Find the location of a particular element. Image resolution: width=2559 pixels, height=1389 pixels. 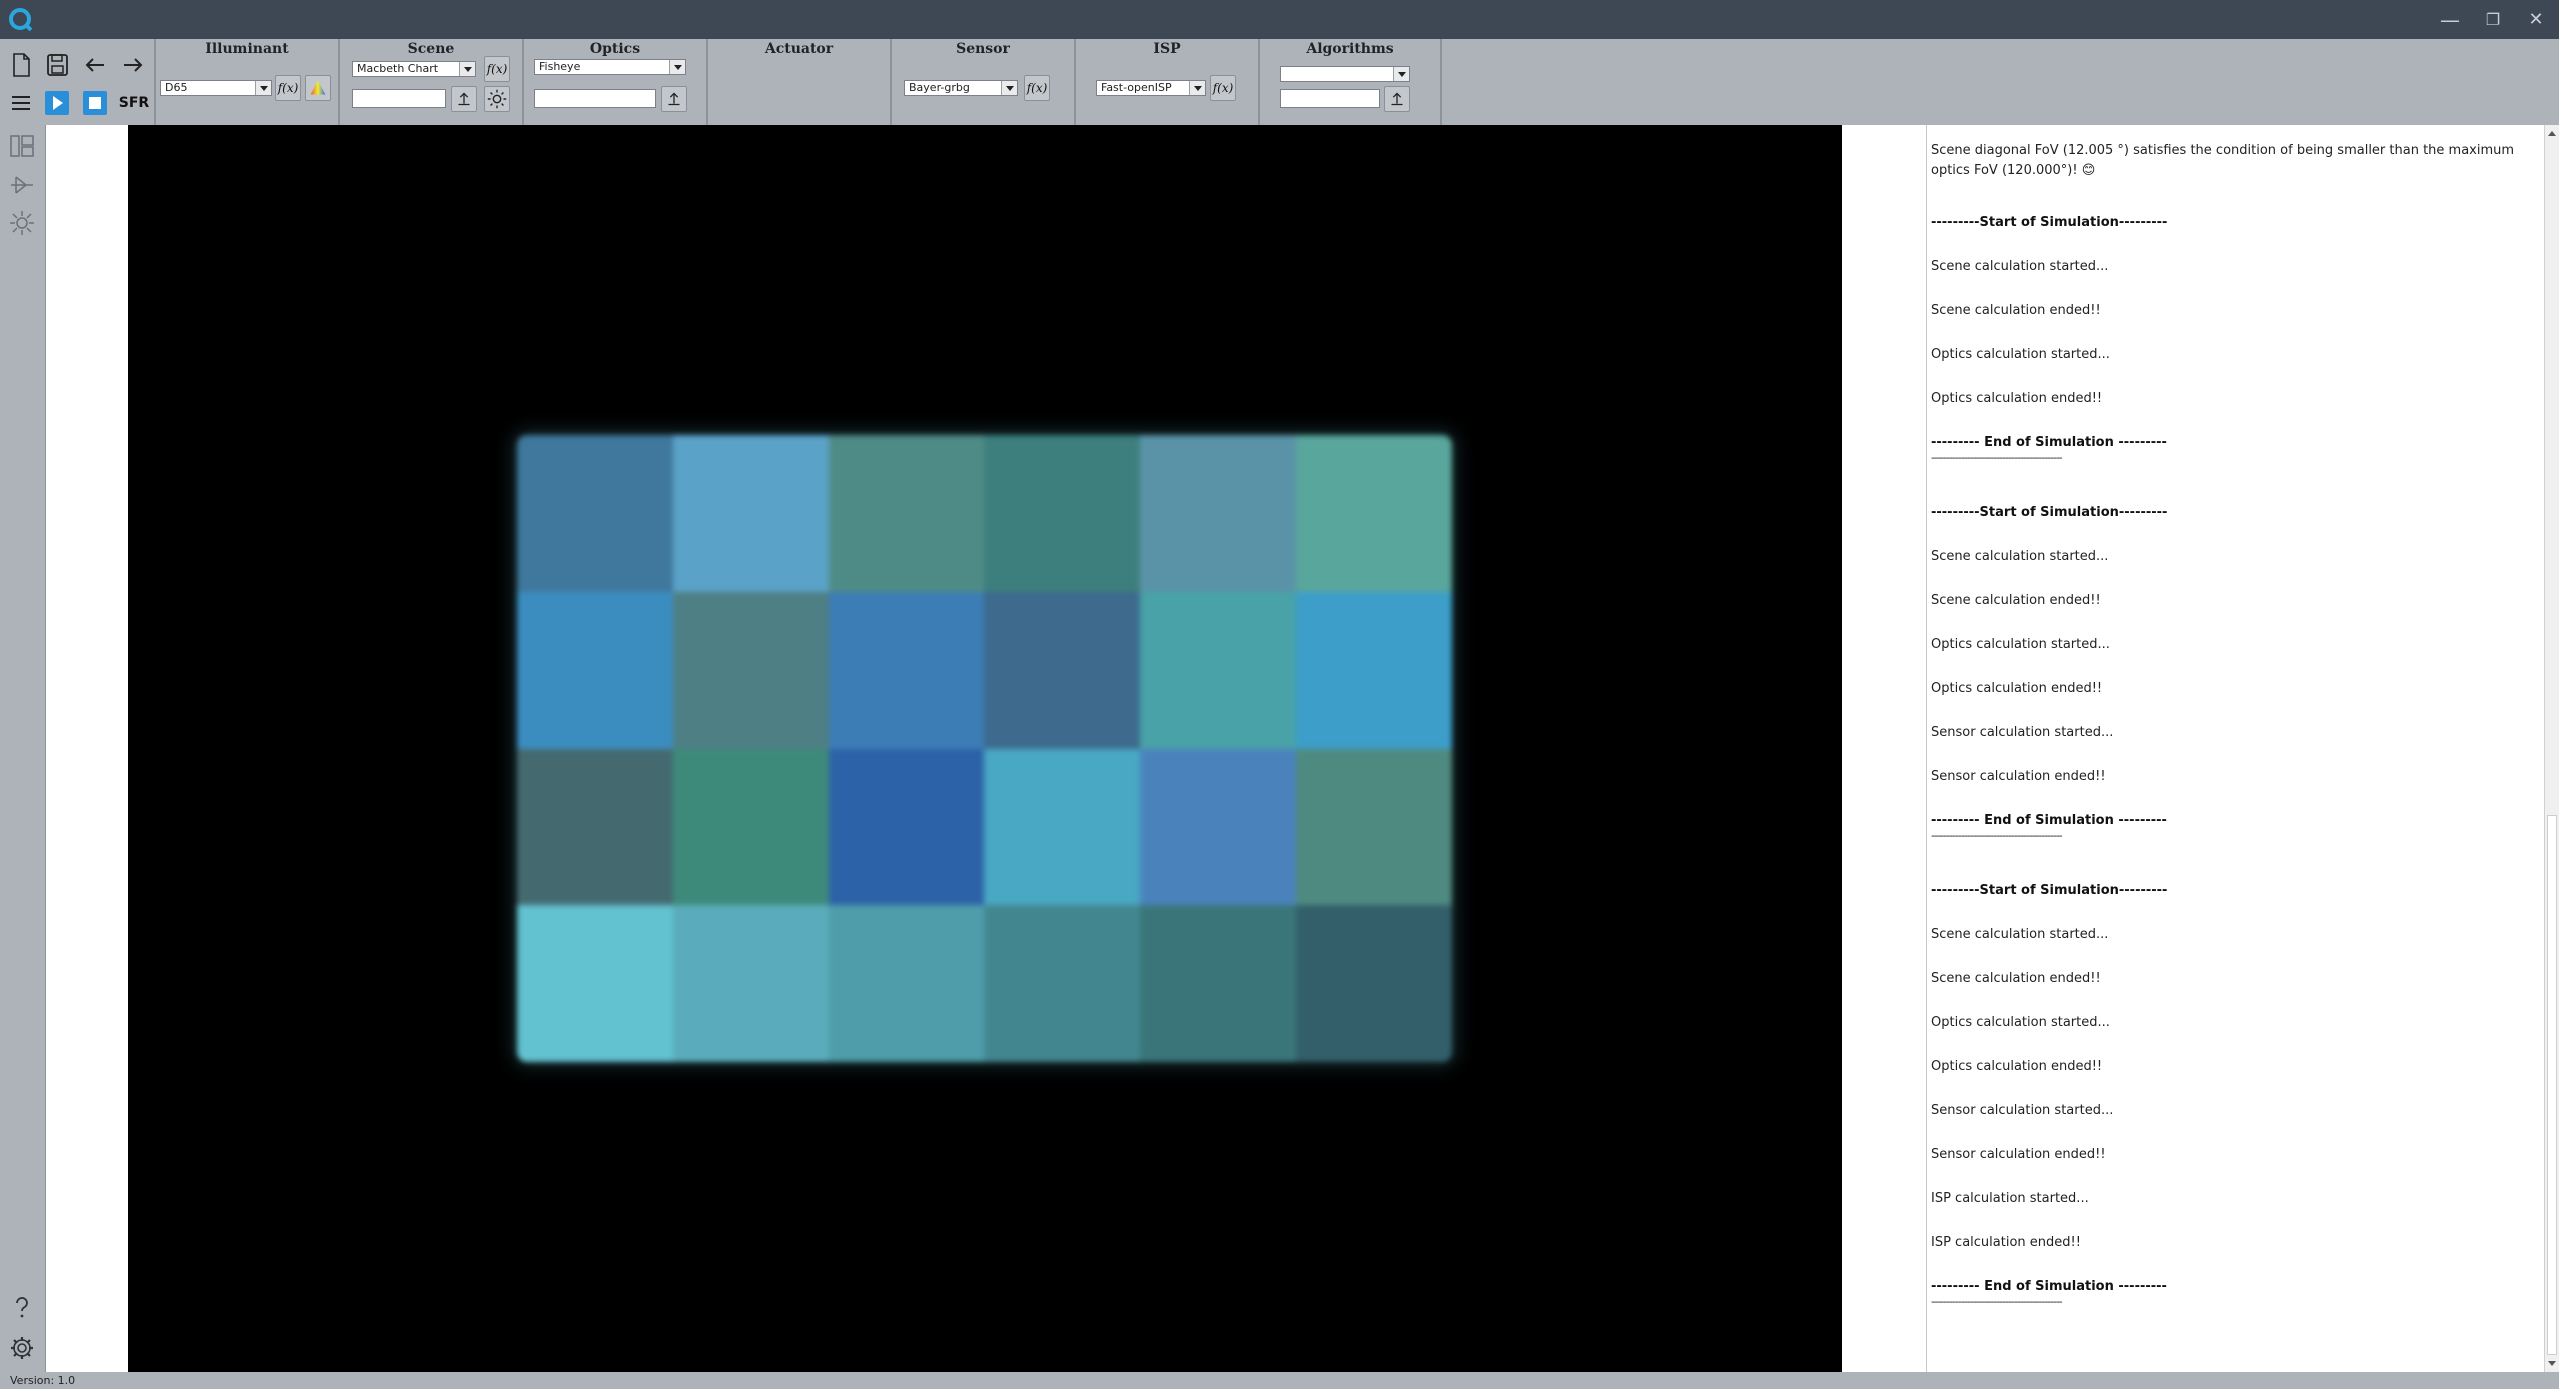

sensor-group: Sensor Bayer-grbg f(x) is located at coordinates (984, 82).